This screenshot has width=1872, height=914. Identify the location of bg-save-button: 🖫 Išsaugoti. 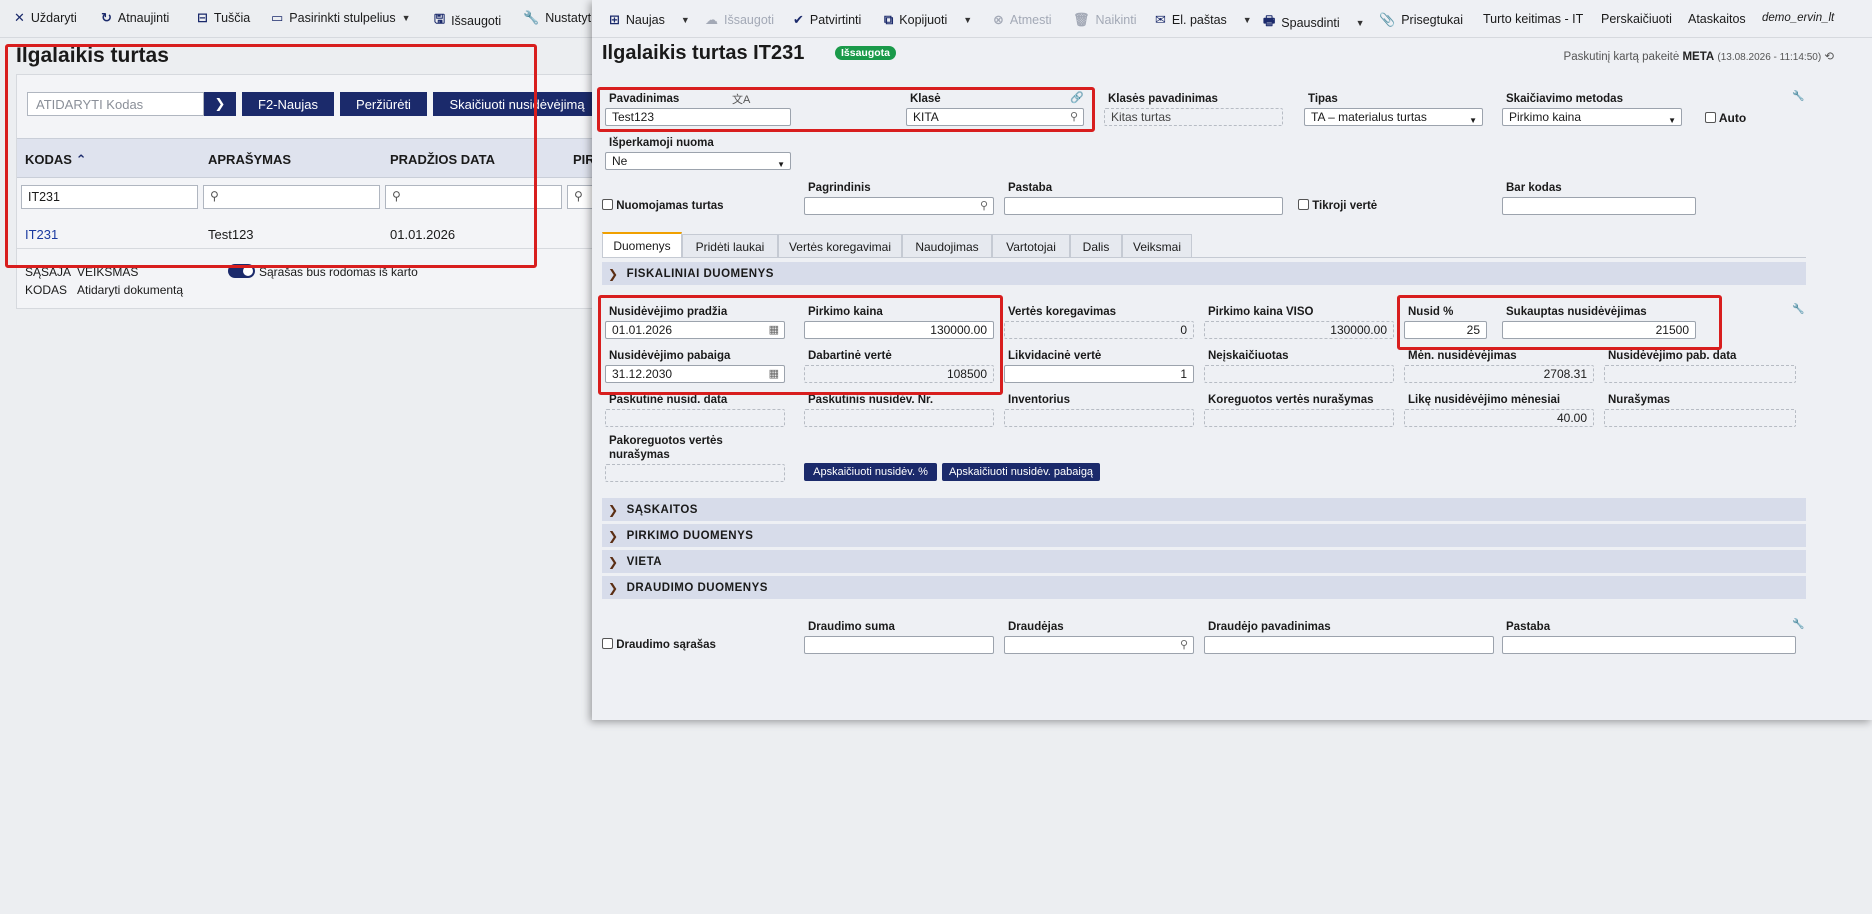
(467, 21).